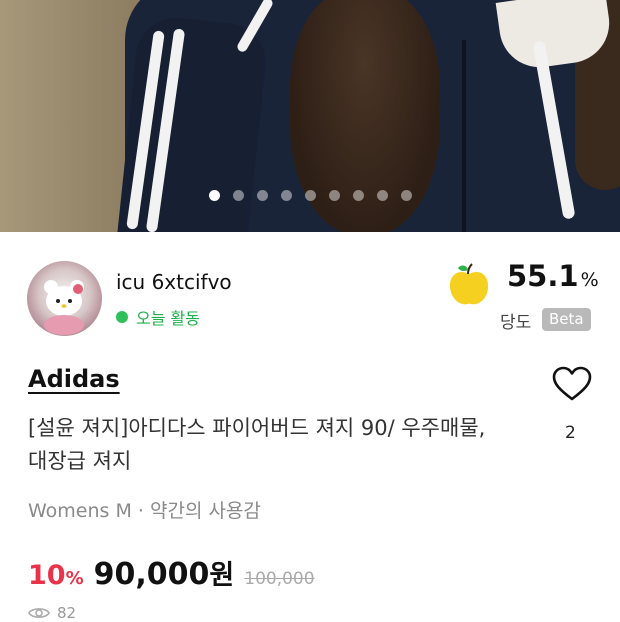 Image resolution: width=620 pixels, height=622 pixels. Describe the element at coordinates (222, 575) in the screenshot. I see `price-unit: 원` at that location.